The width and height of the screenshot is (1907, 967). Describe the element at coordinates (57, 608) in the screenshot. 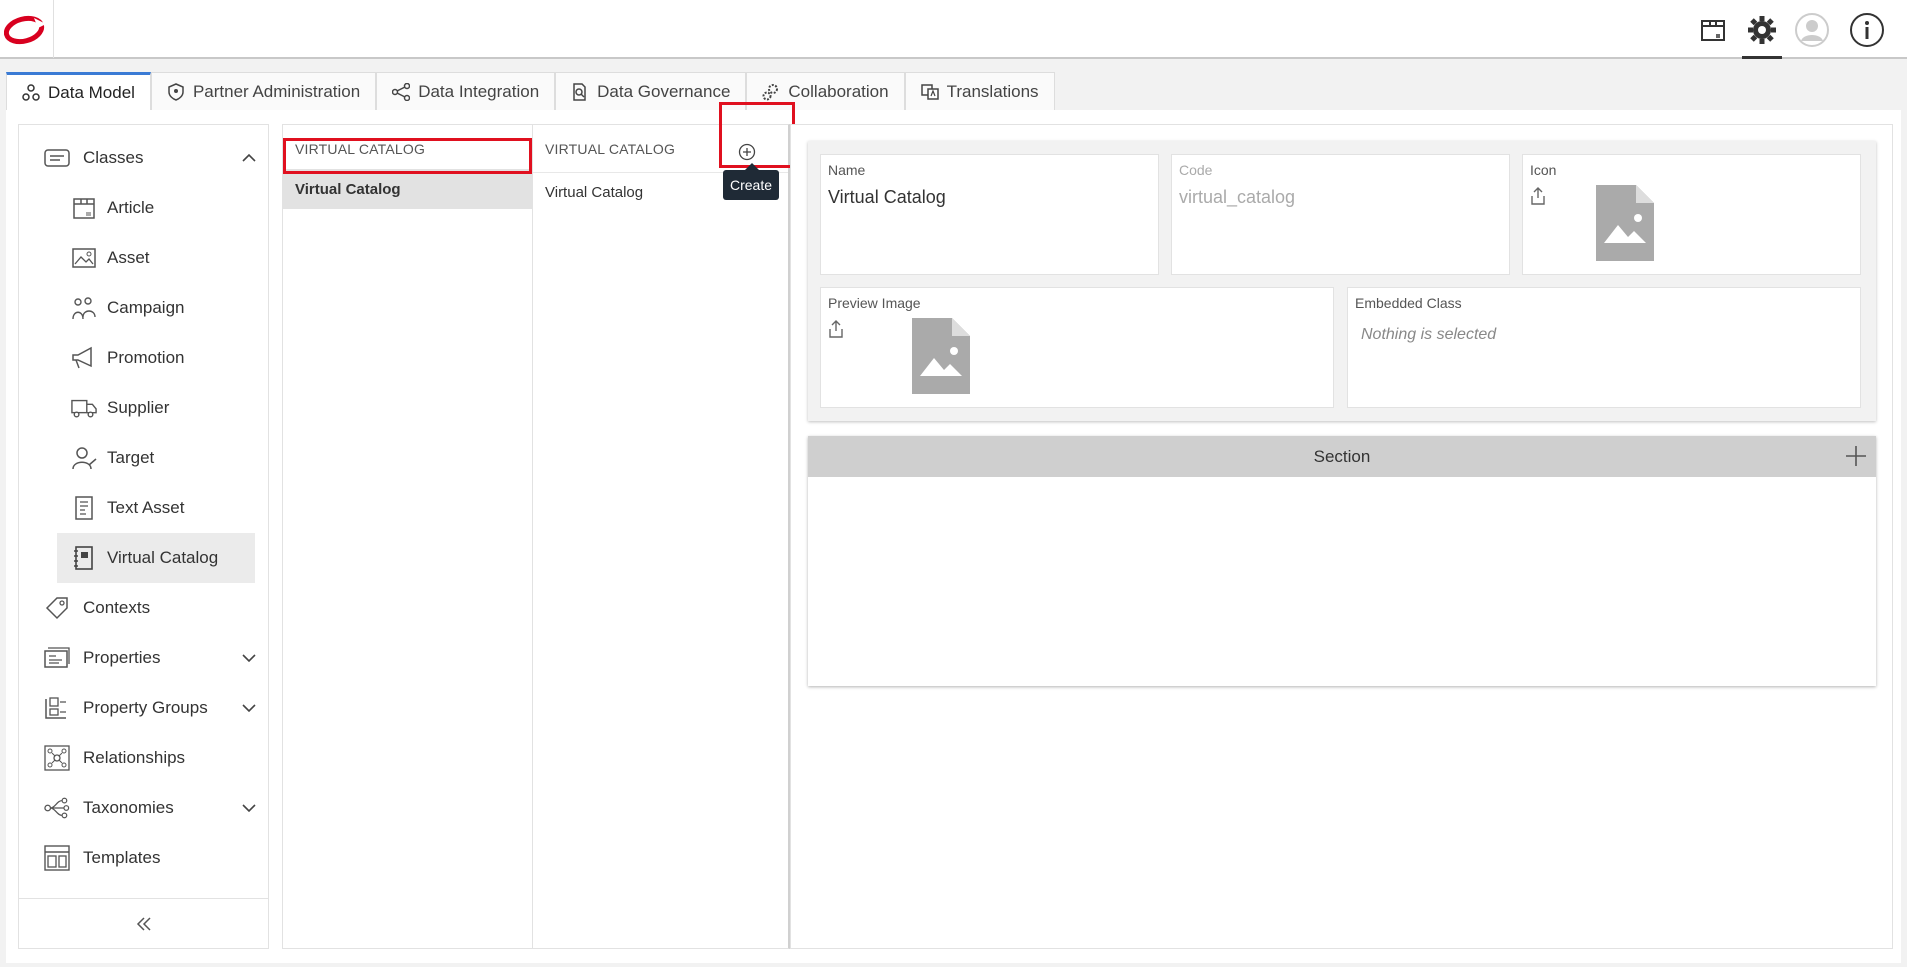

I see `tag-icon` at that location.